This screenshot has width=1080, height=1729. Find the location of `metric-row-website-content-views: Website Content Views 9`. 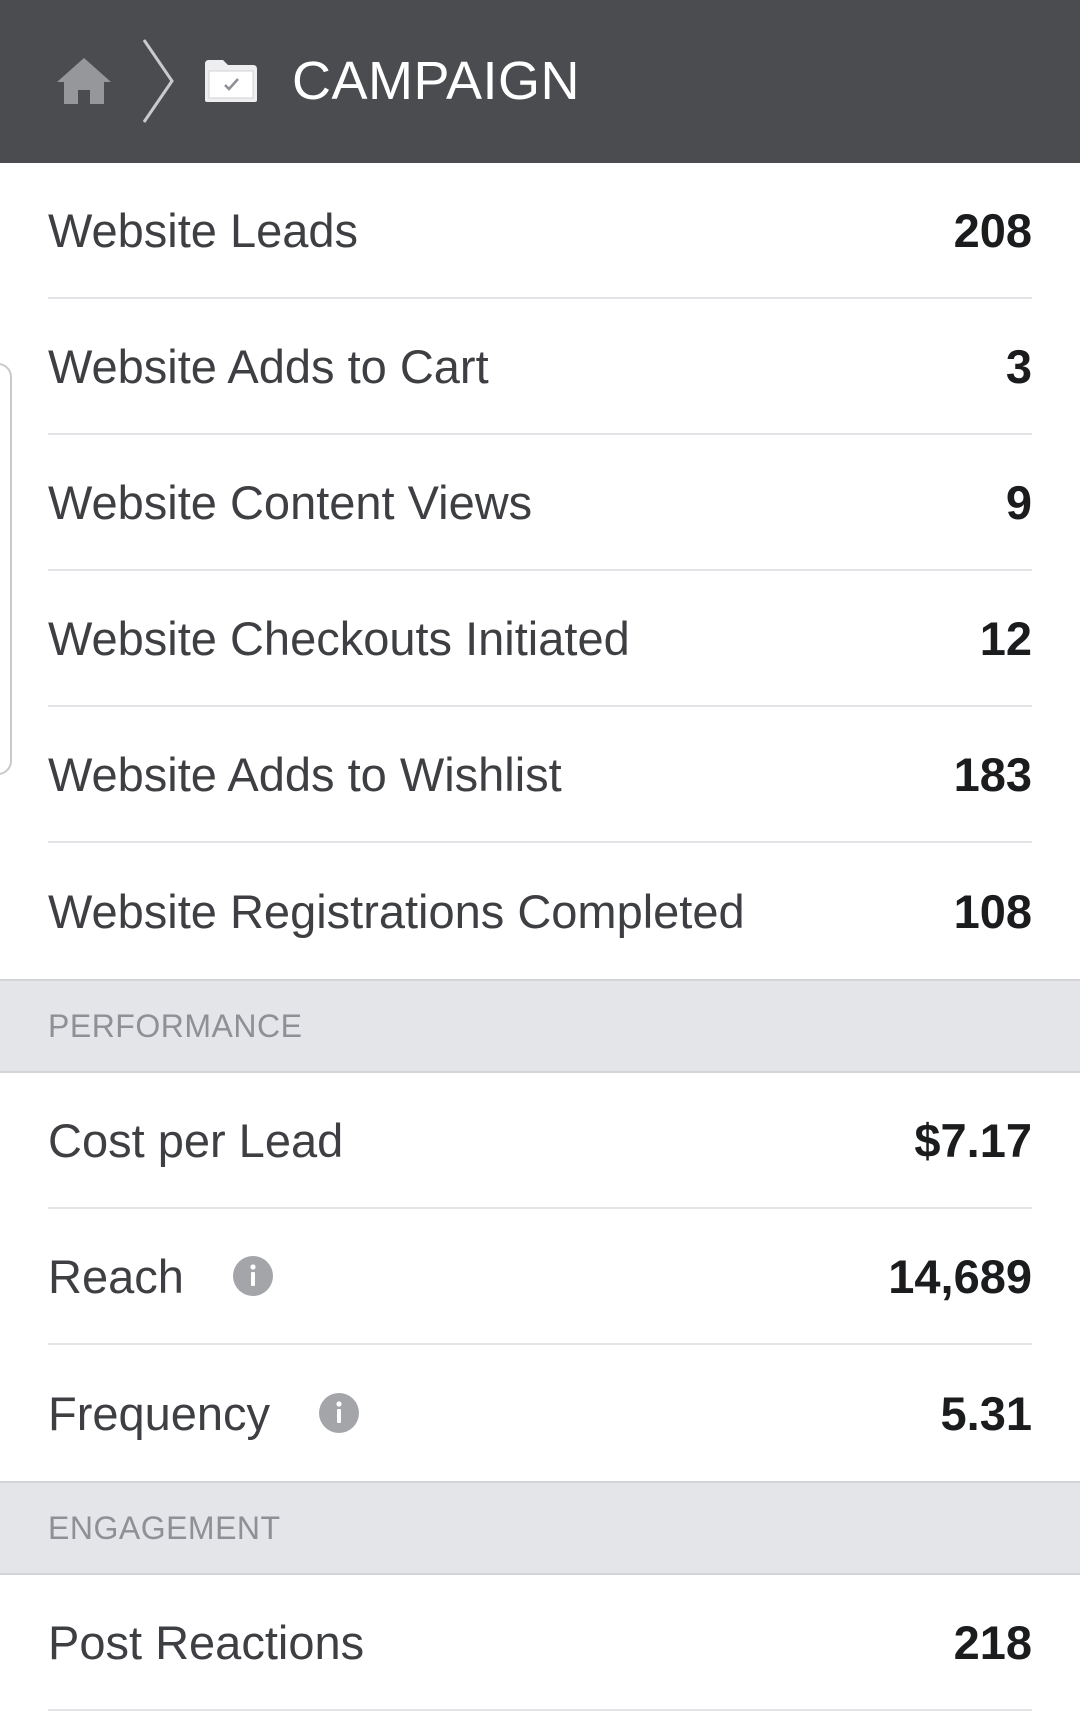

metric-row-website-content-views: Website Content Views 9 is located at coordinates (540, 503).